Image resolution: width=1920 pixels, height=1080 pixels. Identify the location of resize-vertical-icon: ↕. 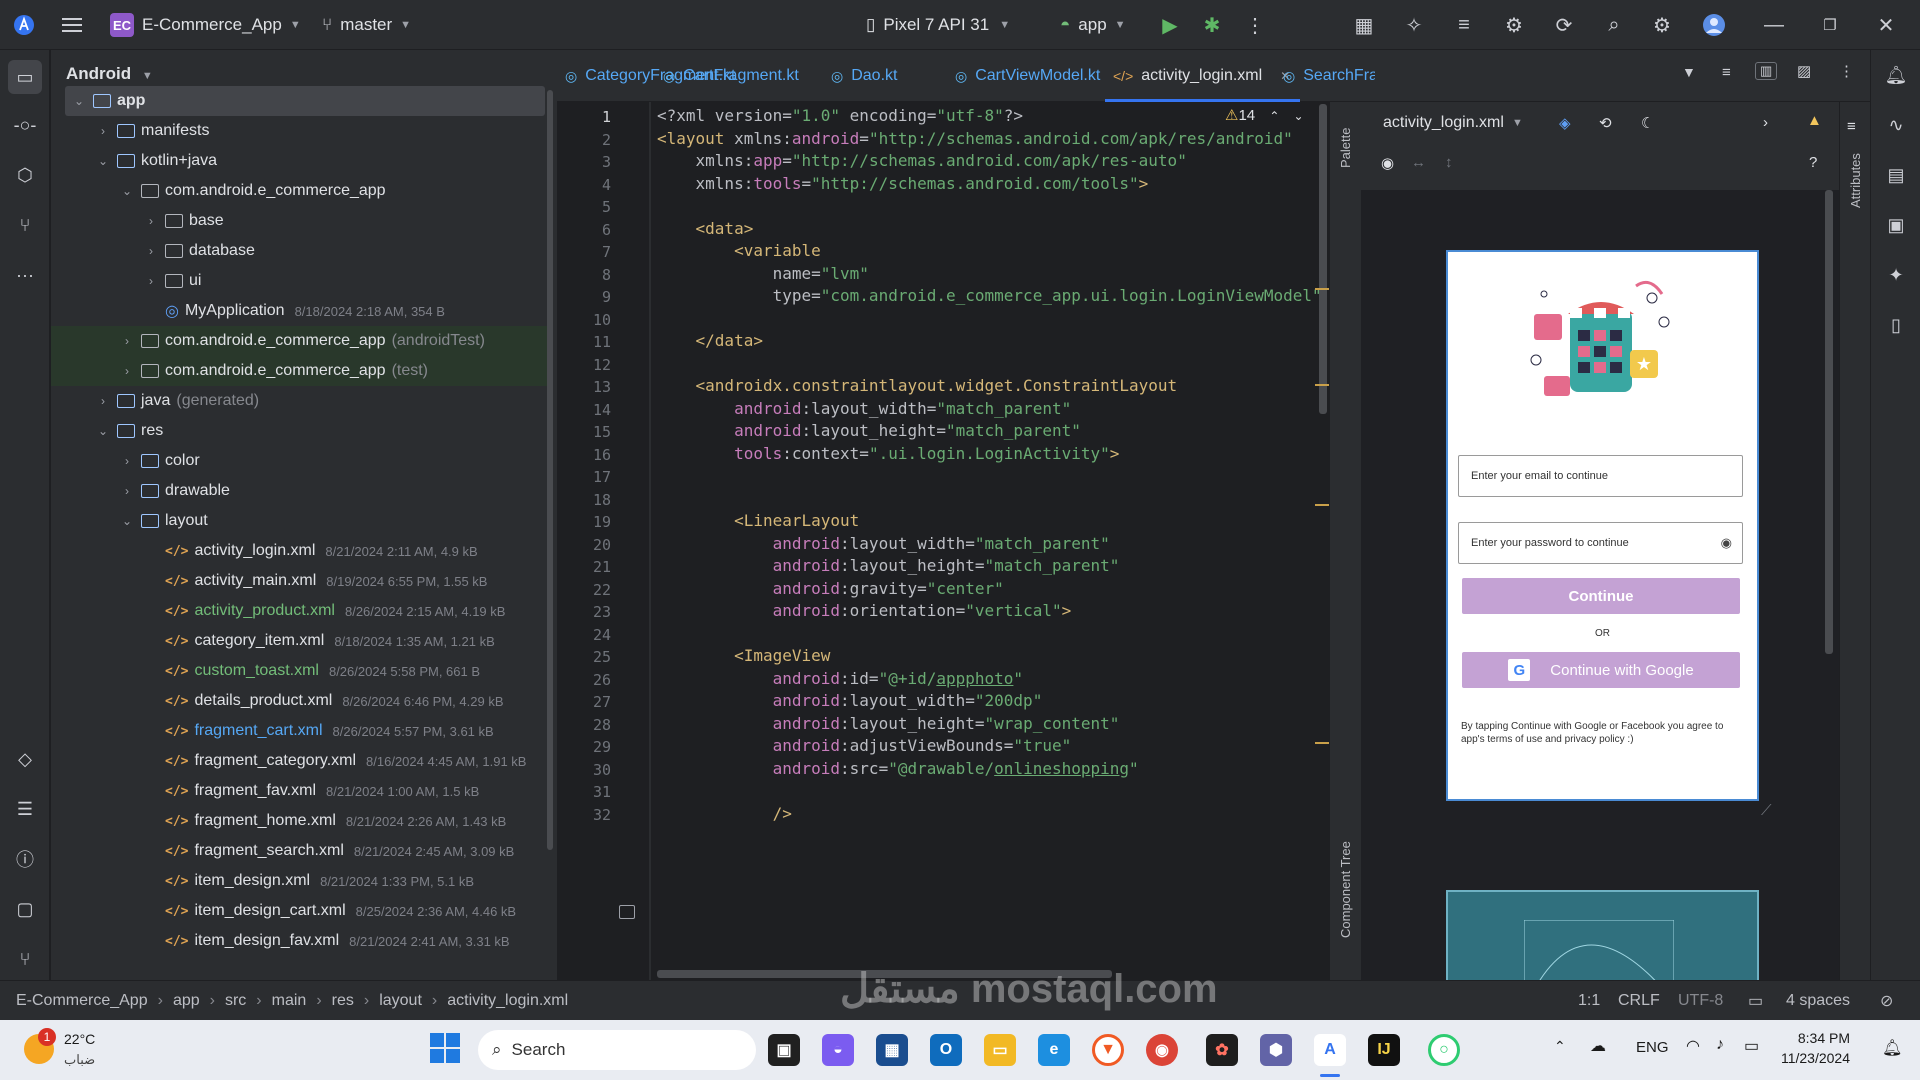
(1449, 162).